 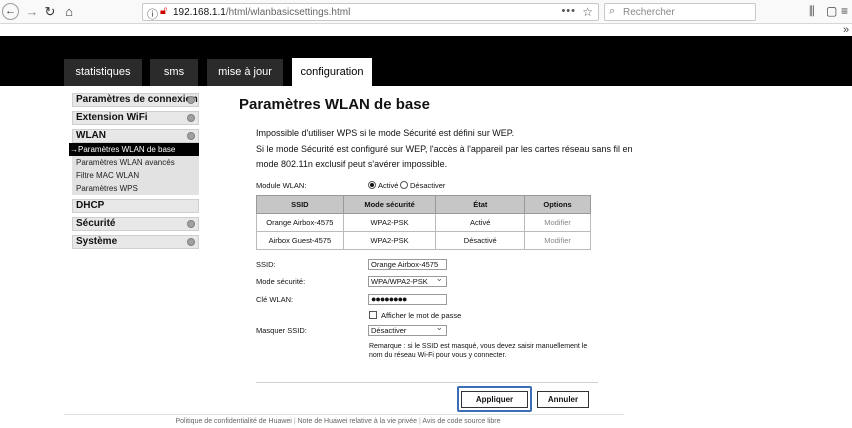 What do you see at coordinates (812, 11) in the screenshot?
I see `library-icon: ⫼` at bounding box center [812, 11].